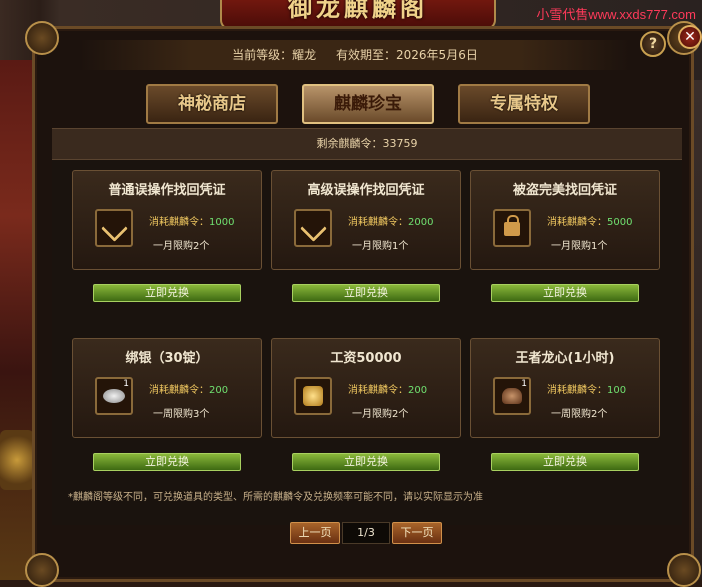  What do you see at coordinates (222, 222) in the screenshot?
I see `cost-value: 1000` at bounding box center [222, 222].